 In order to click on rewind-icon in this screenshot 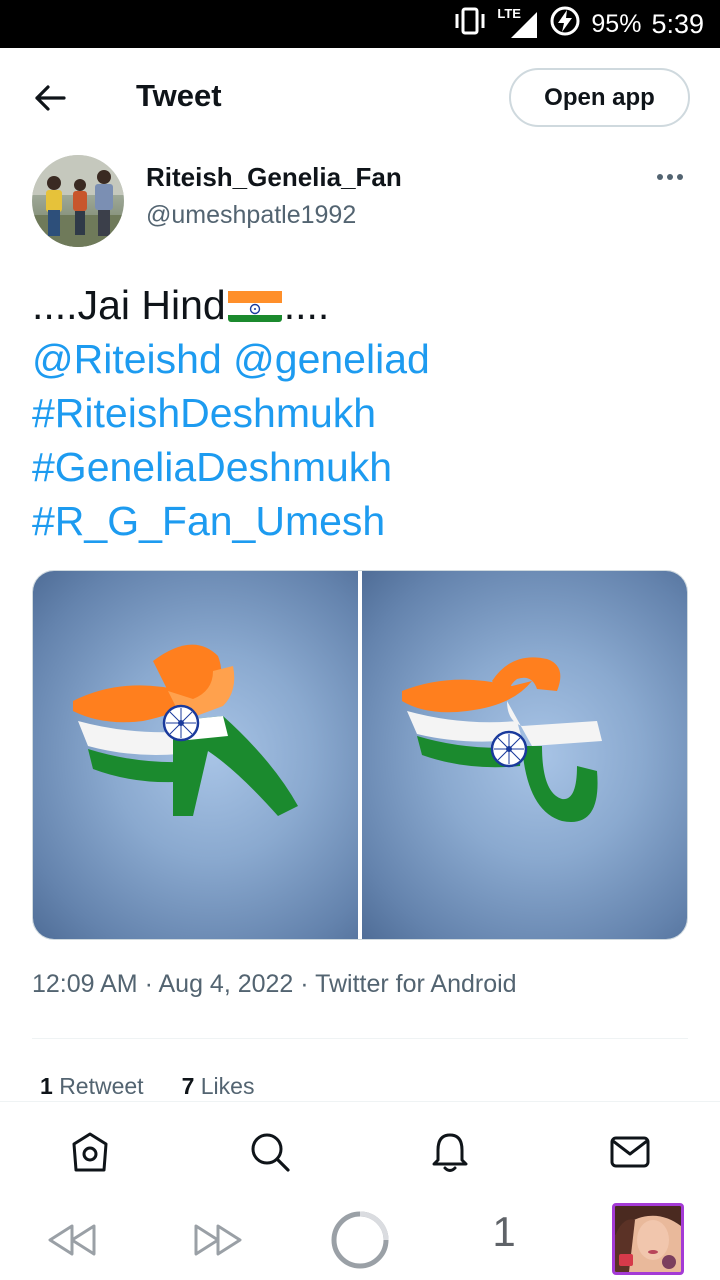, I will do `click(72, 1240)`.